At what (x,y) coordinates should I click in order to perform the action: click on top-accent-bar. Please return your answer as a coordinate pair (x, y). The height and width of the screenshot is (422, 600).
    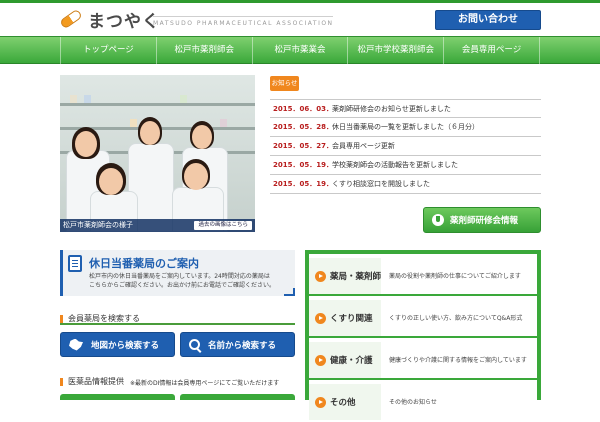
    Looking at the image, I should click on (300, 1).